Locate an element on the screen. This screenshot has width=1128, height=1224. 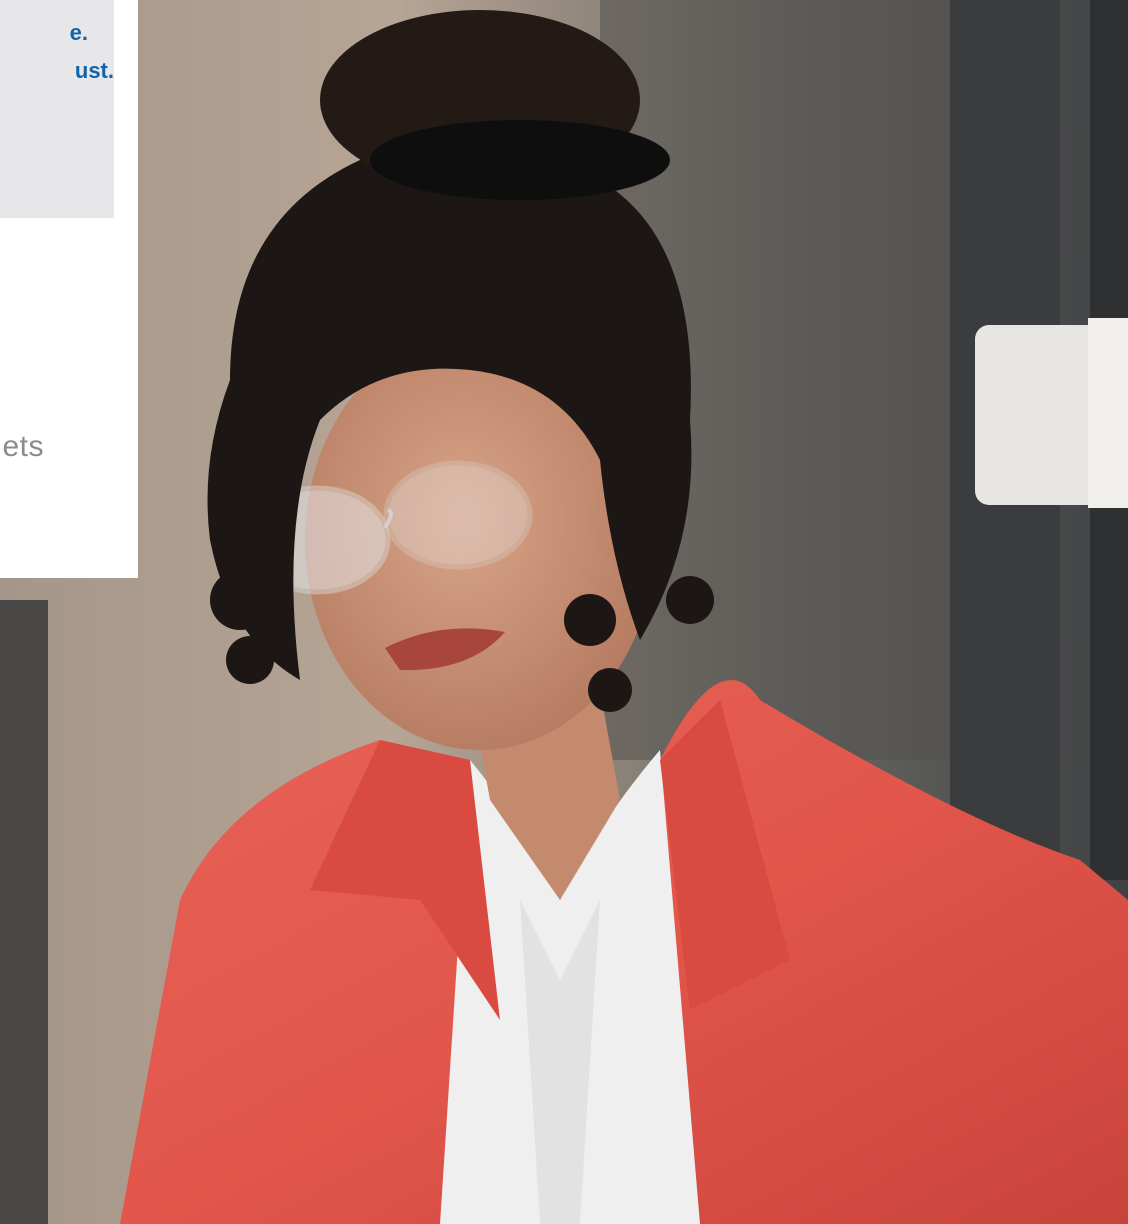
quote-line-1: e. is located at coordinates (78, 32).